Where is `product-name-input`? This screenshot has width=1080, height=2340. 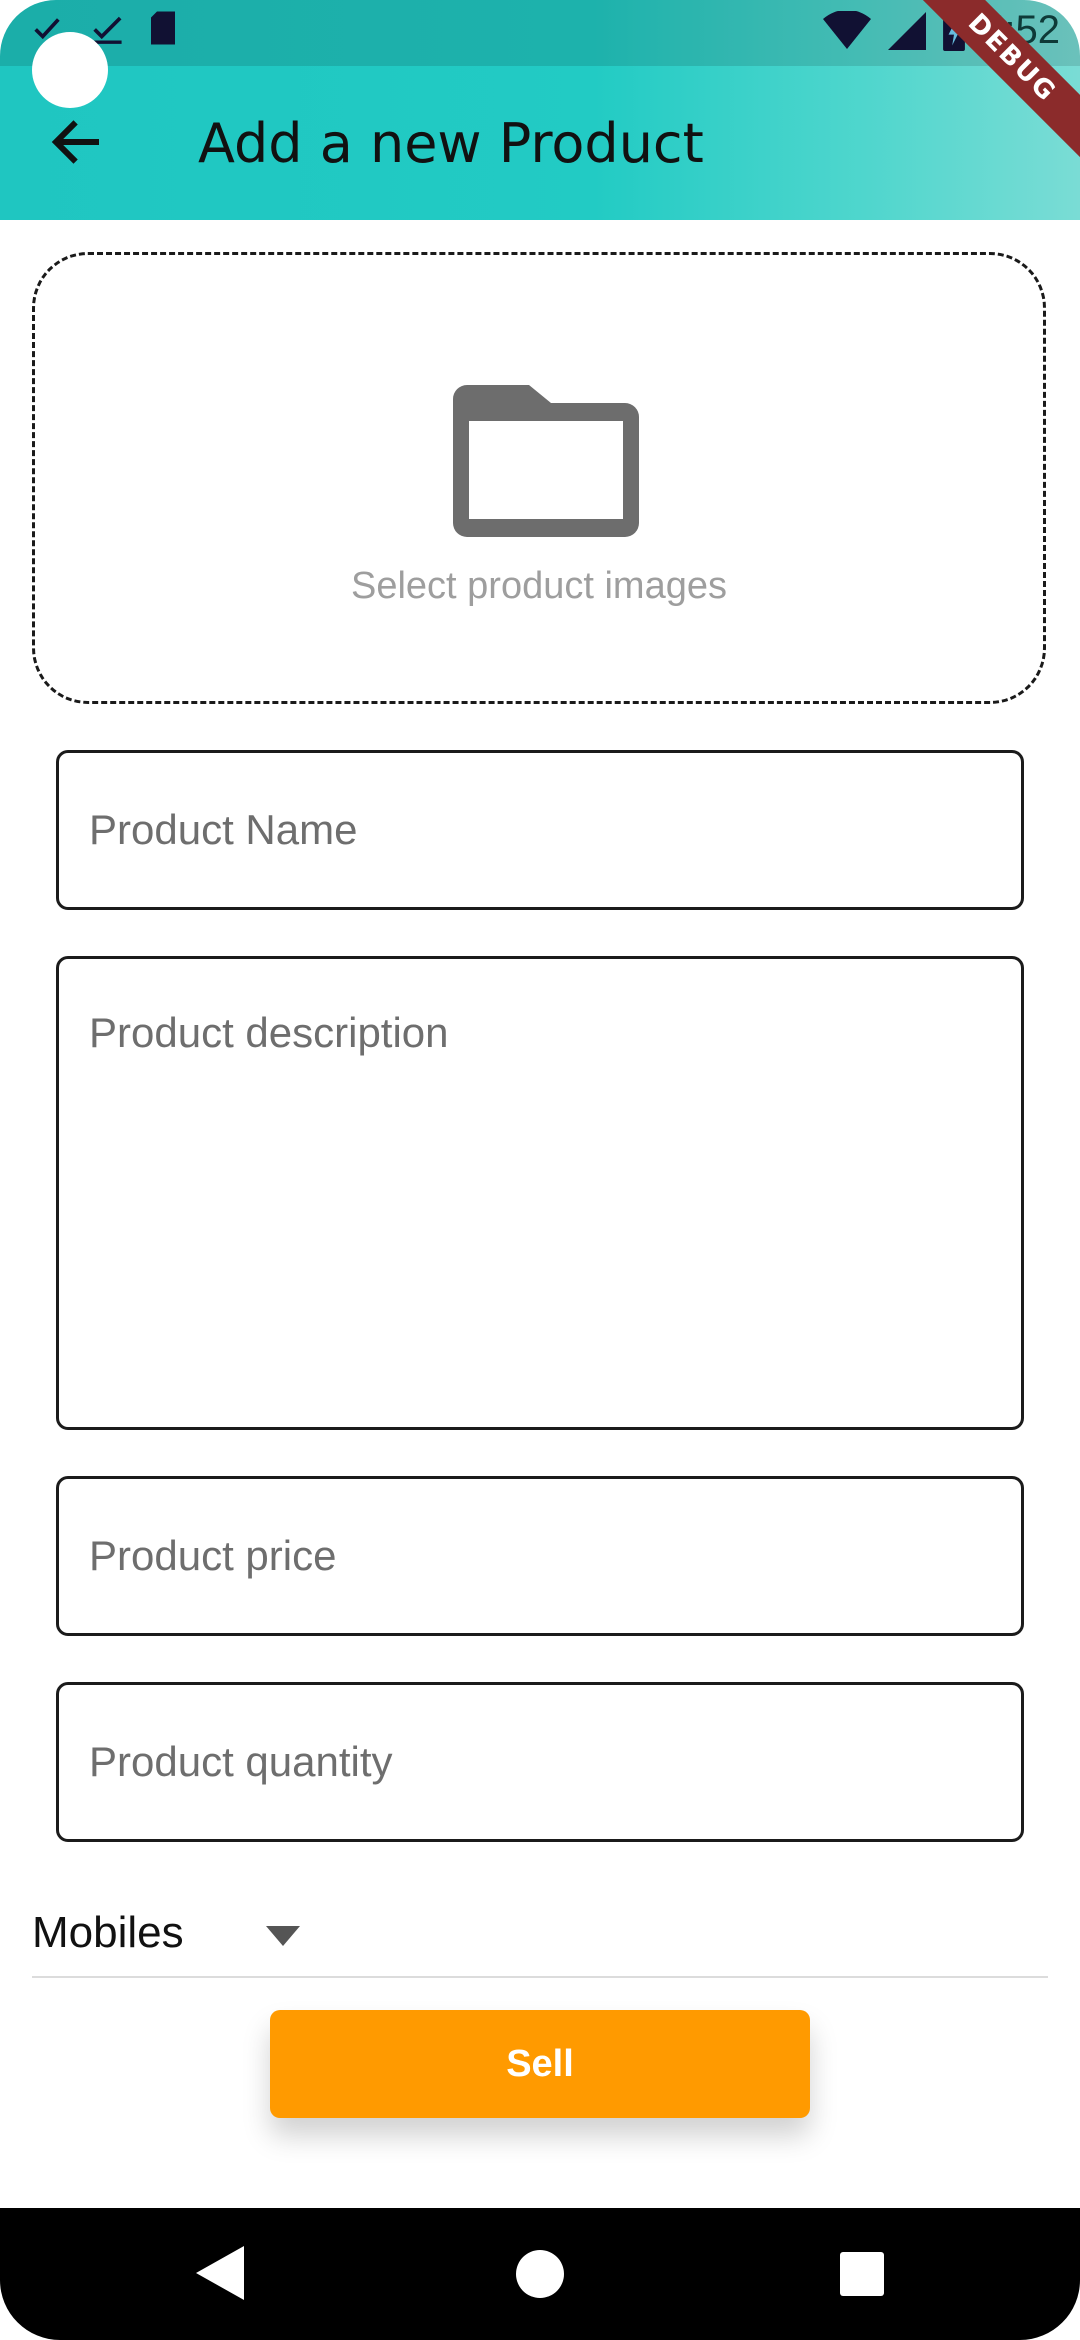 product-name-input is located at coordinates (540, 830).